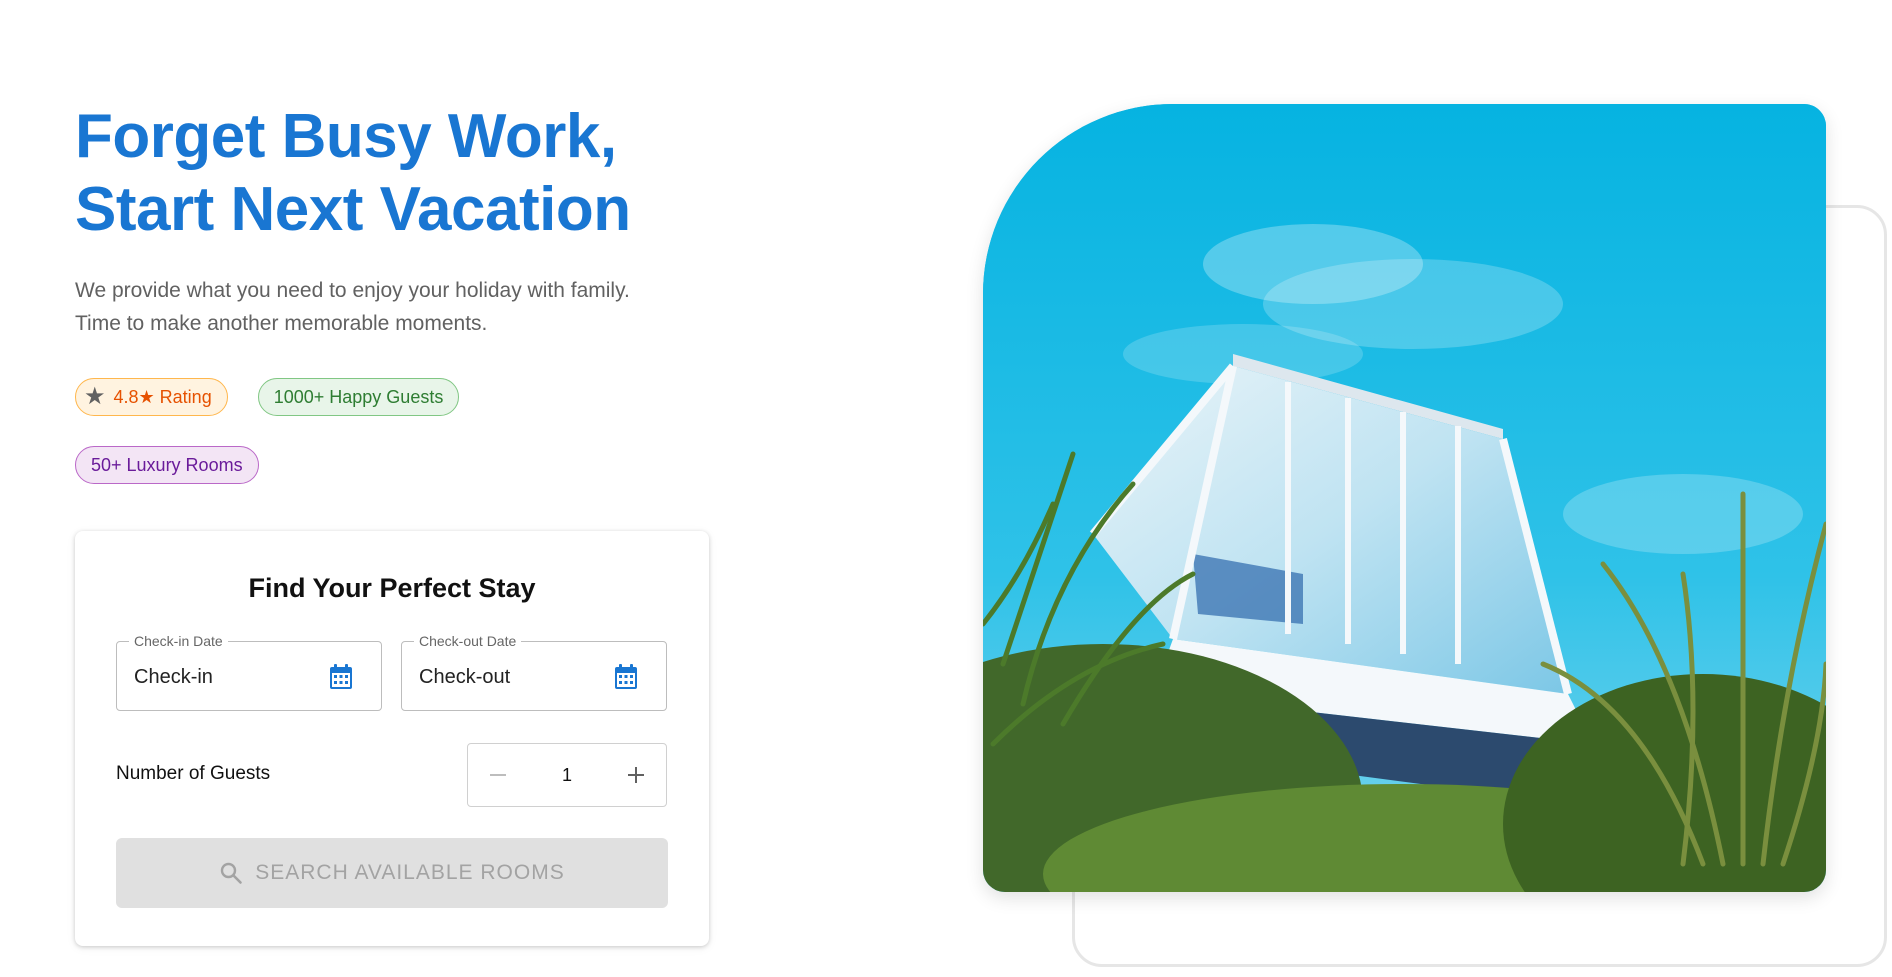 This screenshot has width=1892, height=977. I want to click on luxury-rooms-badge: 50+ Luxury Rooms, so click(167, 465).